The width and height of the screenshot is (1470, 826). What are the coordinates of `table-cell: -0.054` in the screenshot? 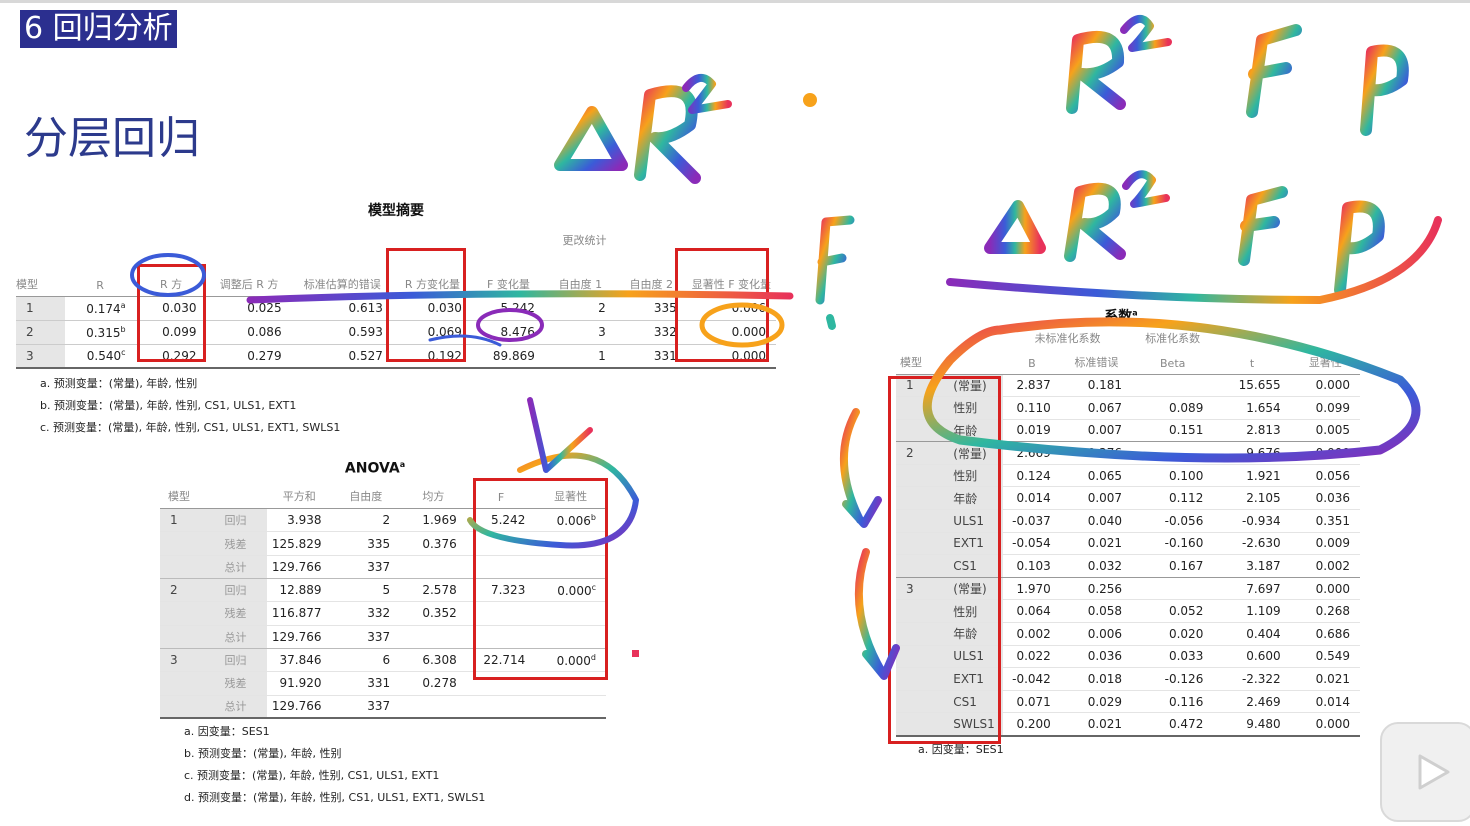 It's located at (1031, 543).